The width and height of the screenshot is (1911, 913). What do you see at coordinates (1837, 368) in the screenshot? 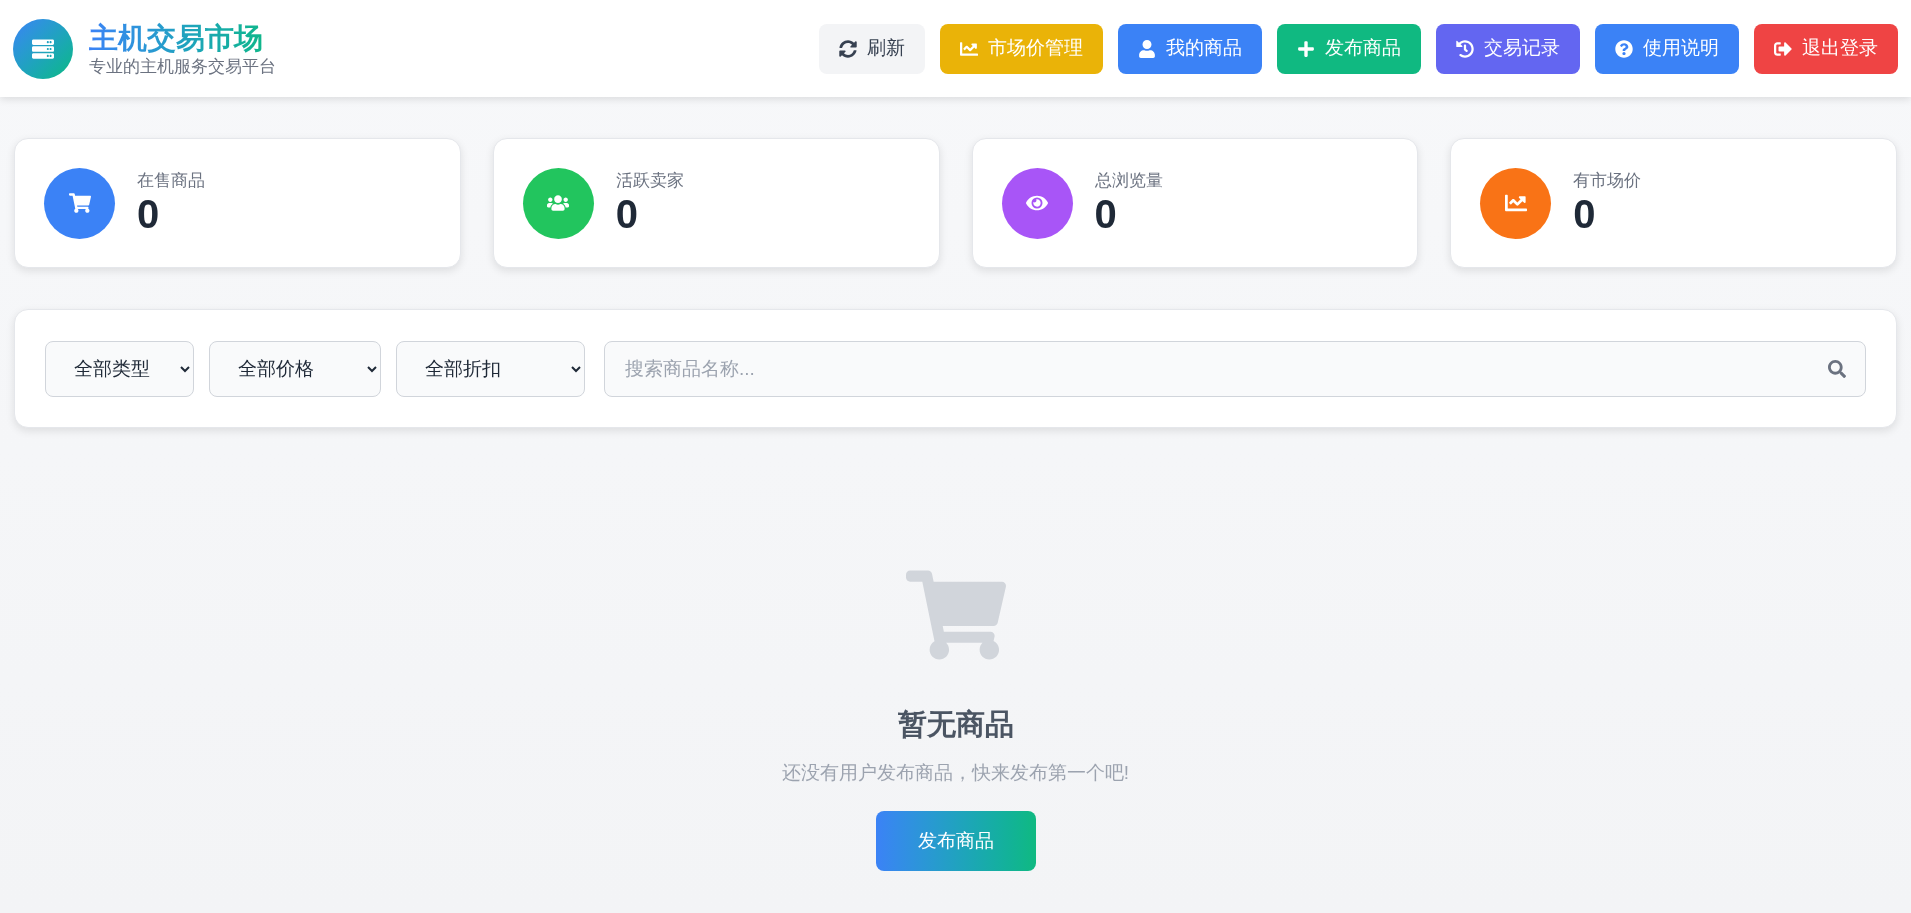
I see `search-icon` at bounding box center [1837, 368].